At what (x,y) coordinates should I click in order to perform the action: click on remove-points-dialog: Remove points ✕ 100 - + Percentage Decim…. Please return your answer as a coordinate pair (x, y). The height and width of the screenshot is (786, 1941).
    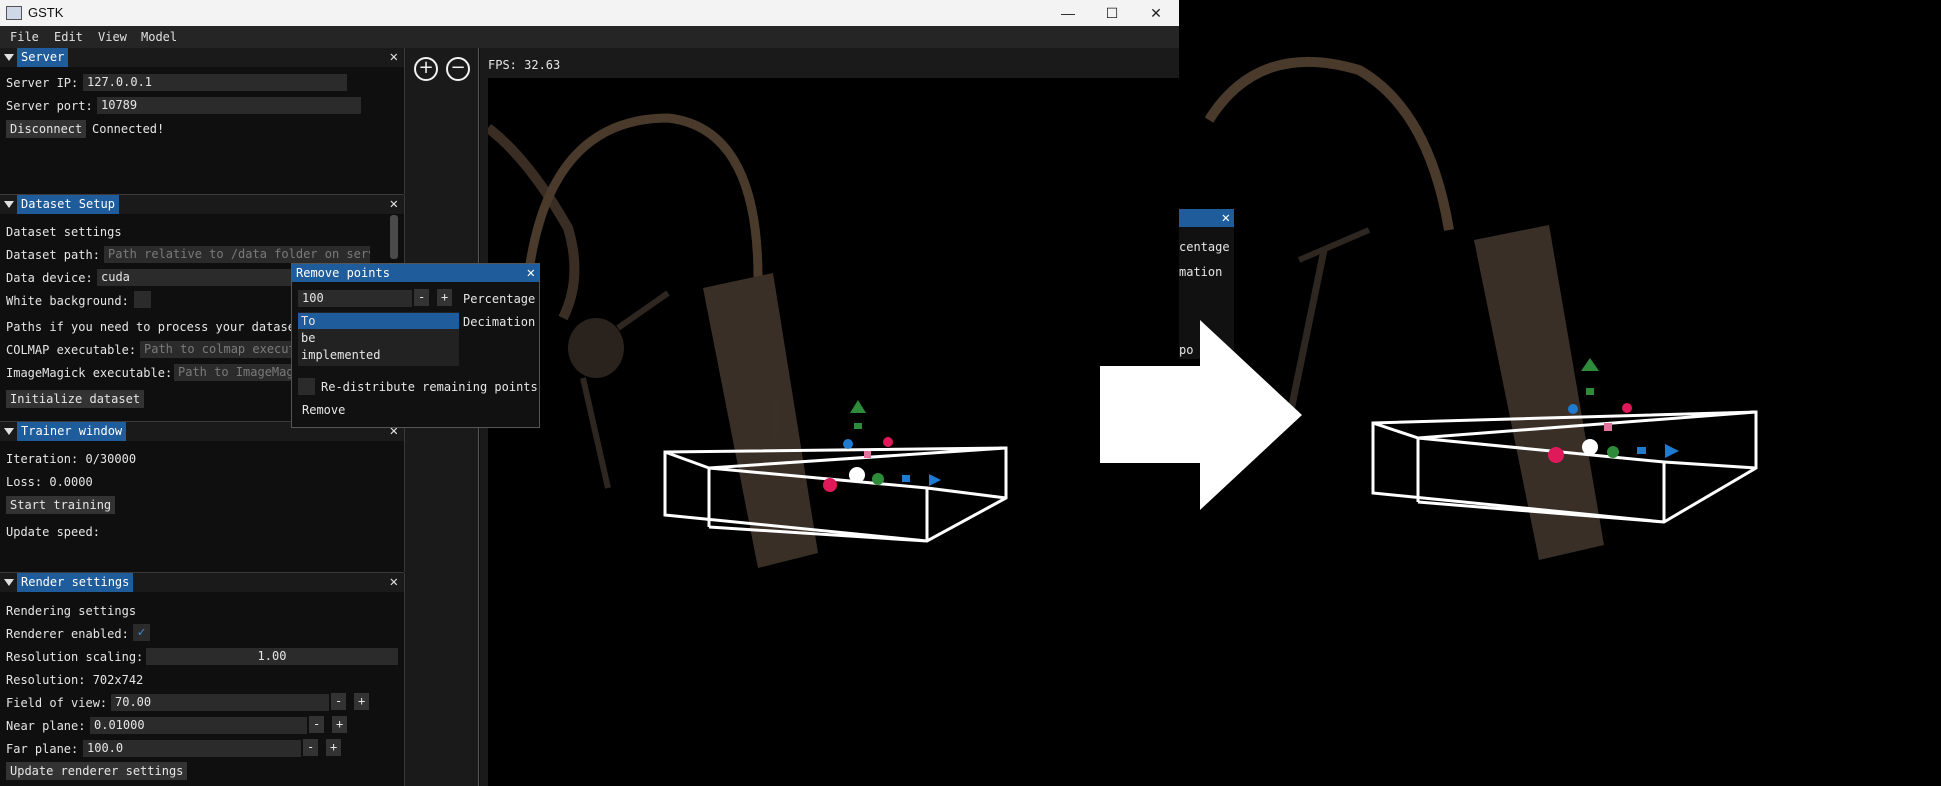
    Looking at the image, I should click on (415, 345).